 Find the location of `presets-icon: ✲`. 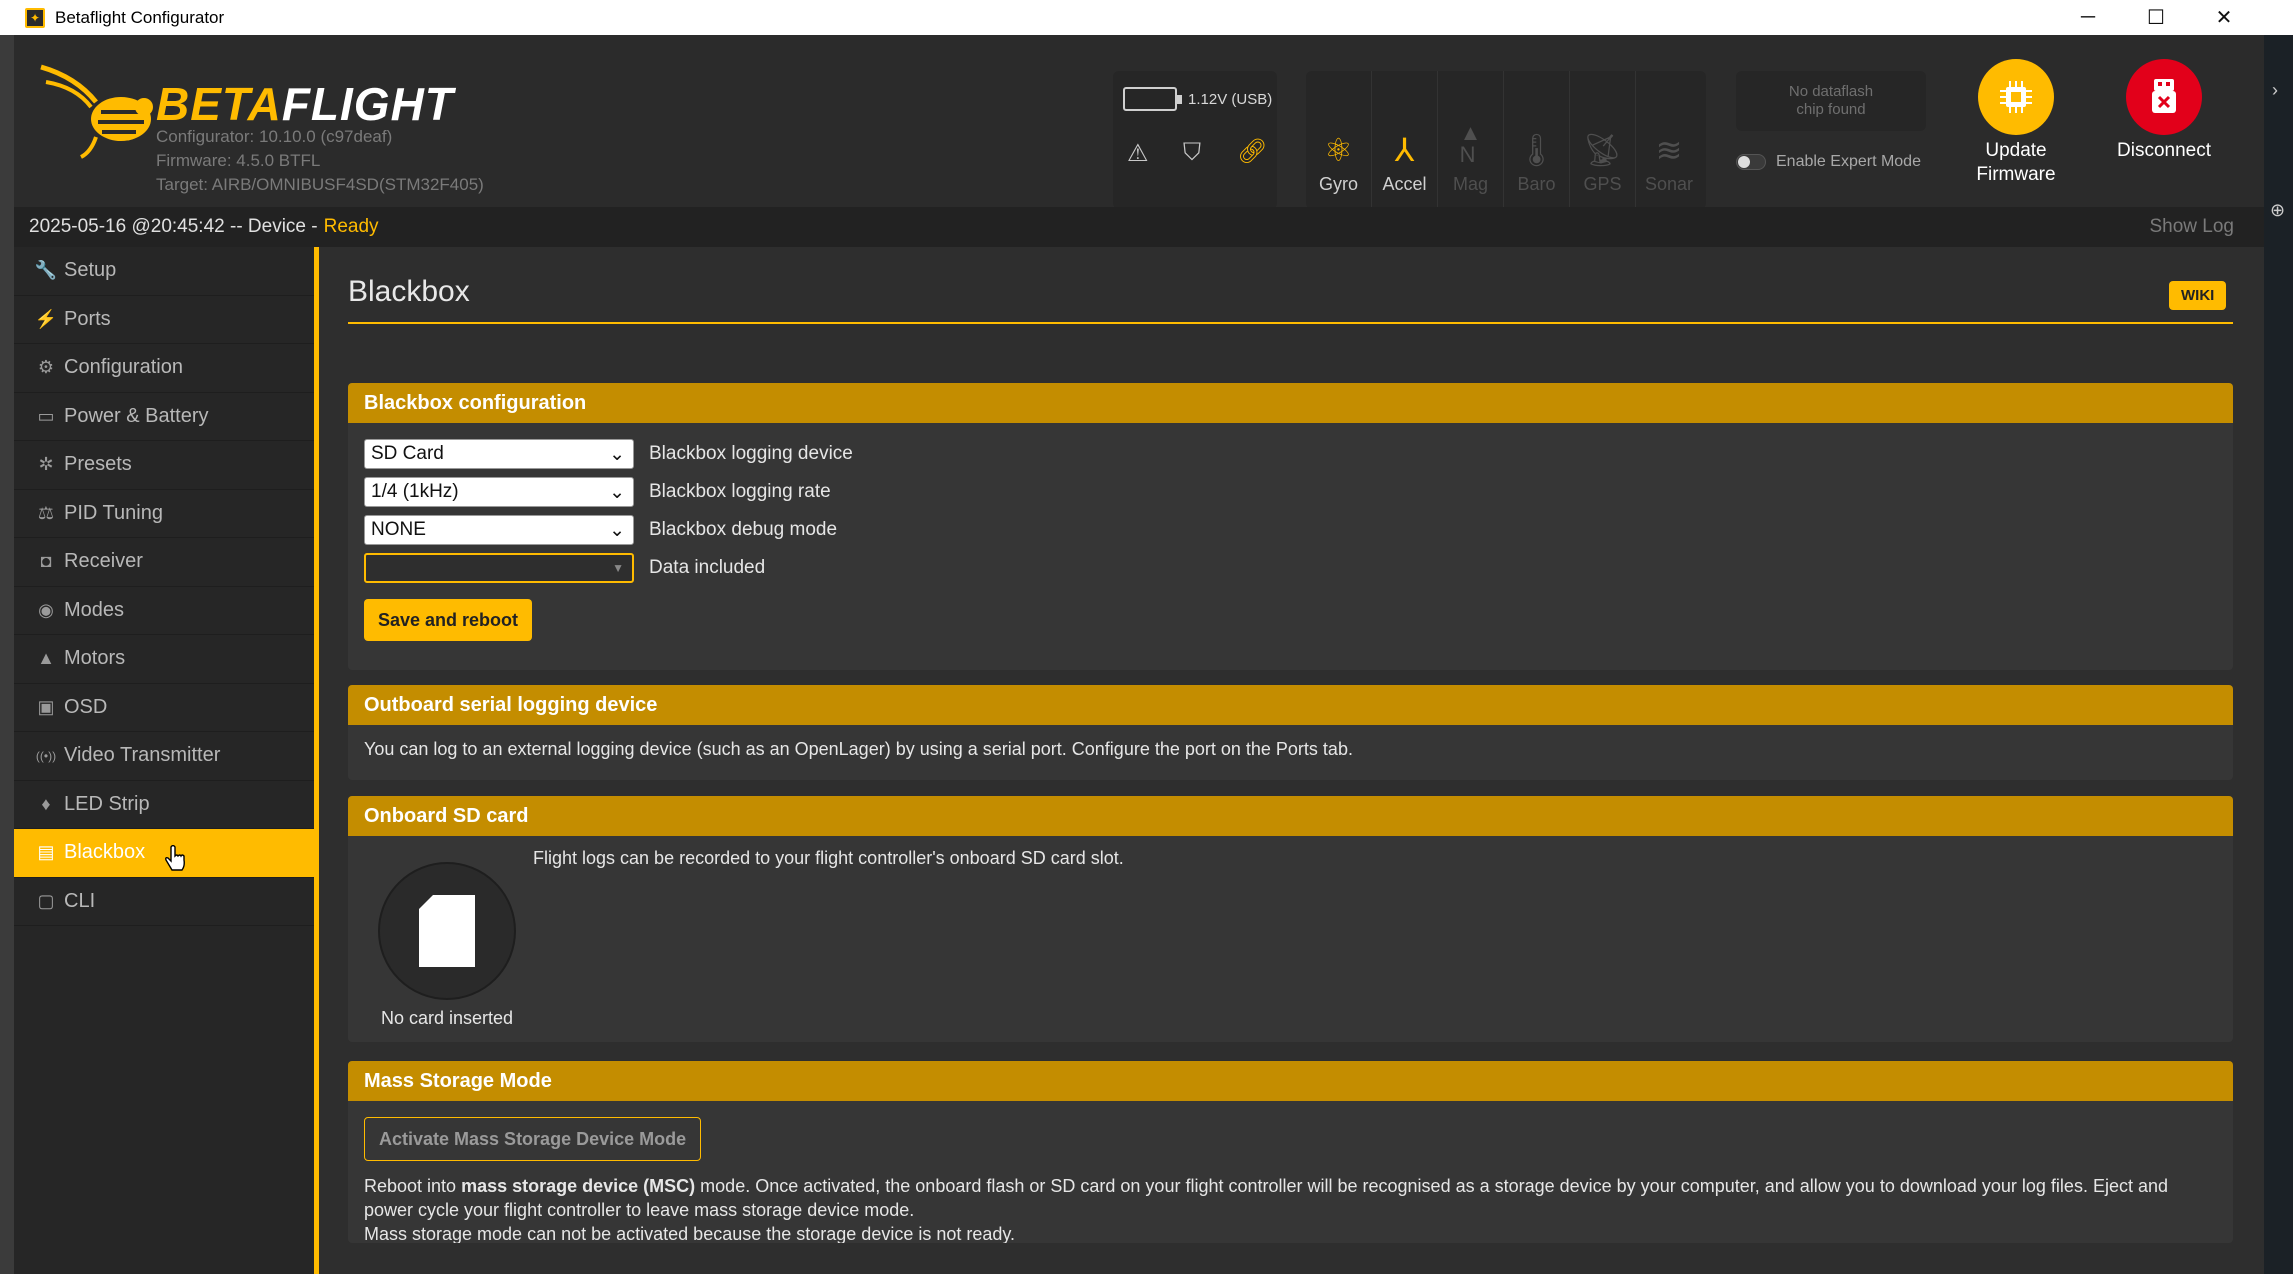

presets-icon: ✲ is located at coordinates (46, 464).